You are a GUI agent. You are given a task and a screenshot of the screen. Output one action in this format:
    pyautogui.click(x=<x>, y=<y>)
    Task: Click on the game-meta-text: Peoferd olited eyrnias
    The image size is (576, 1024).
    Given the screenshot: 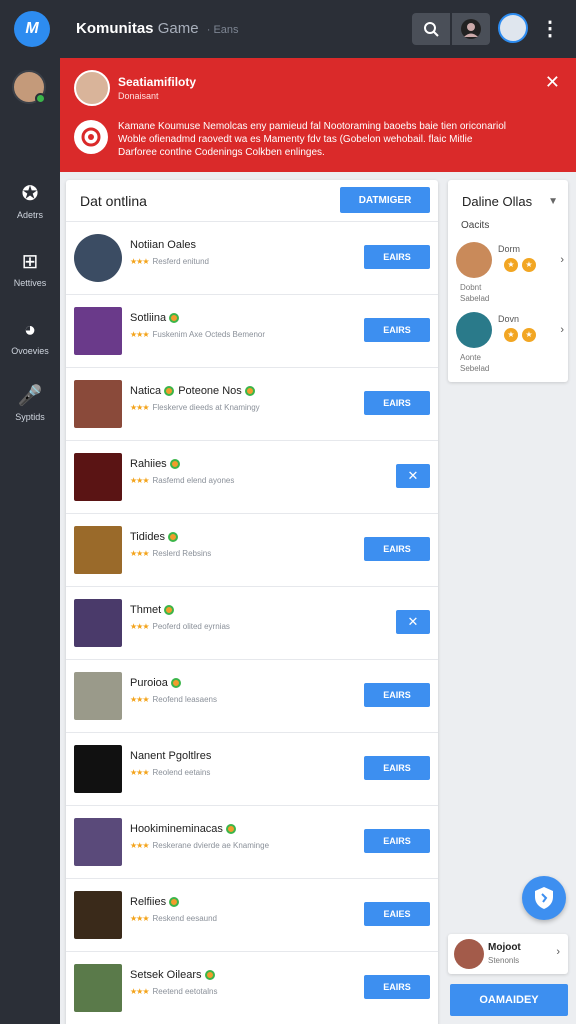 What is the action you would take?
    pyautogui.click(x=191, y=626)
    